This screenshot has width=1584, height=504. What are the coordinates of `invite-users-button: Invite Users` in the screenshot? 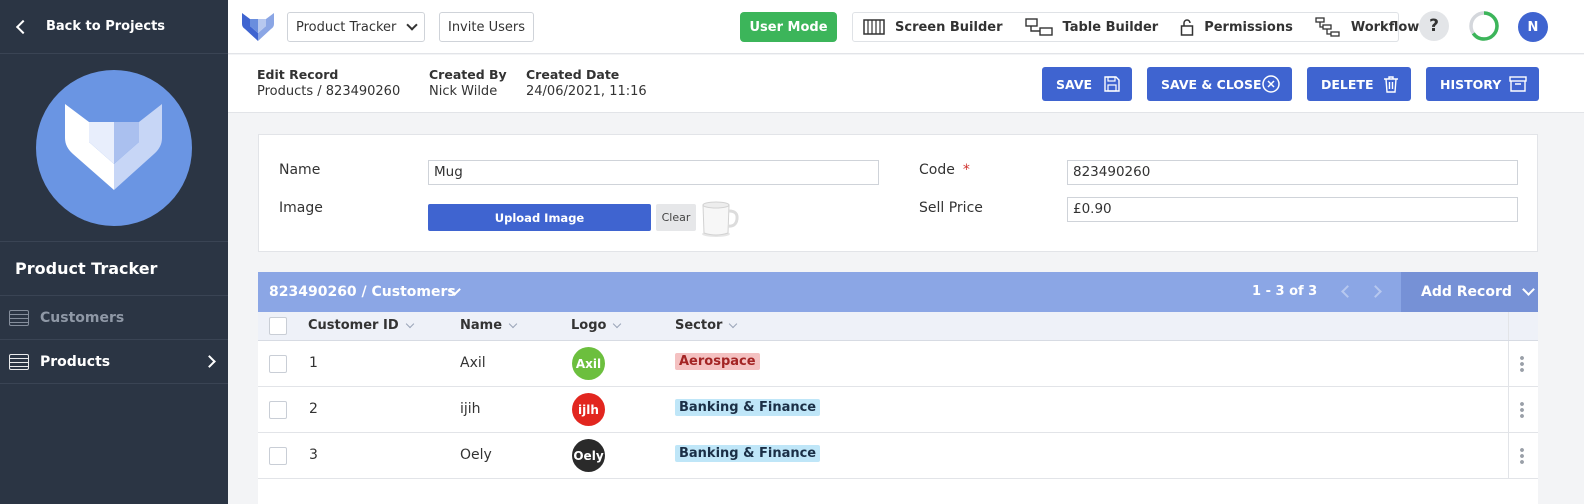 It's located at (486, 27).